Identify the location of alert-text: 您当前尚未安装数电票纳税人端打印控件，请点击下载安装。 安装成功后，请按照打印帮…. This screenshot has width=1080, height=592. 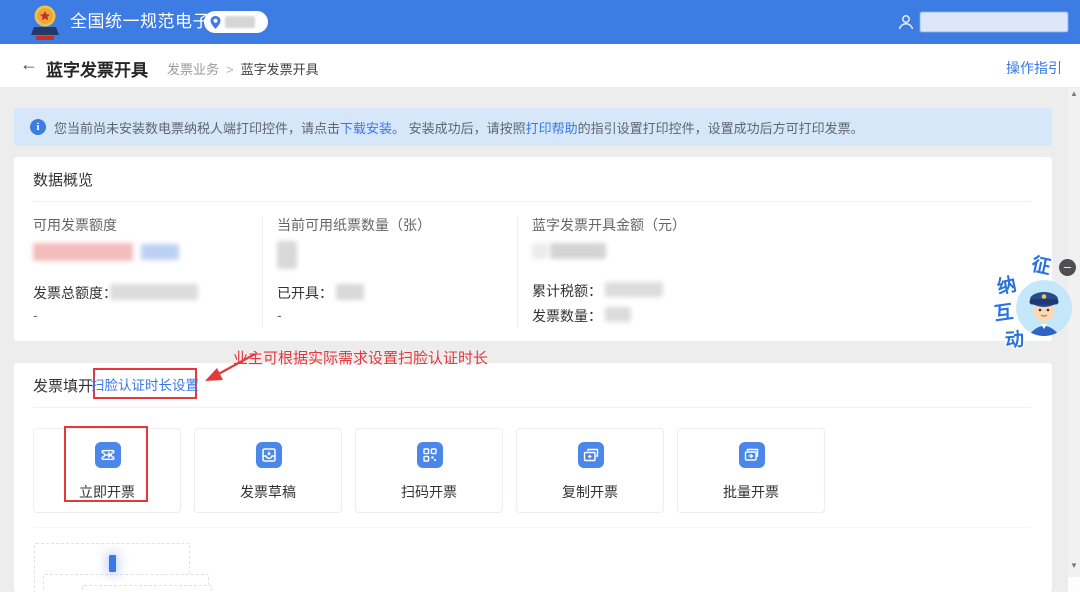
(459, 127).